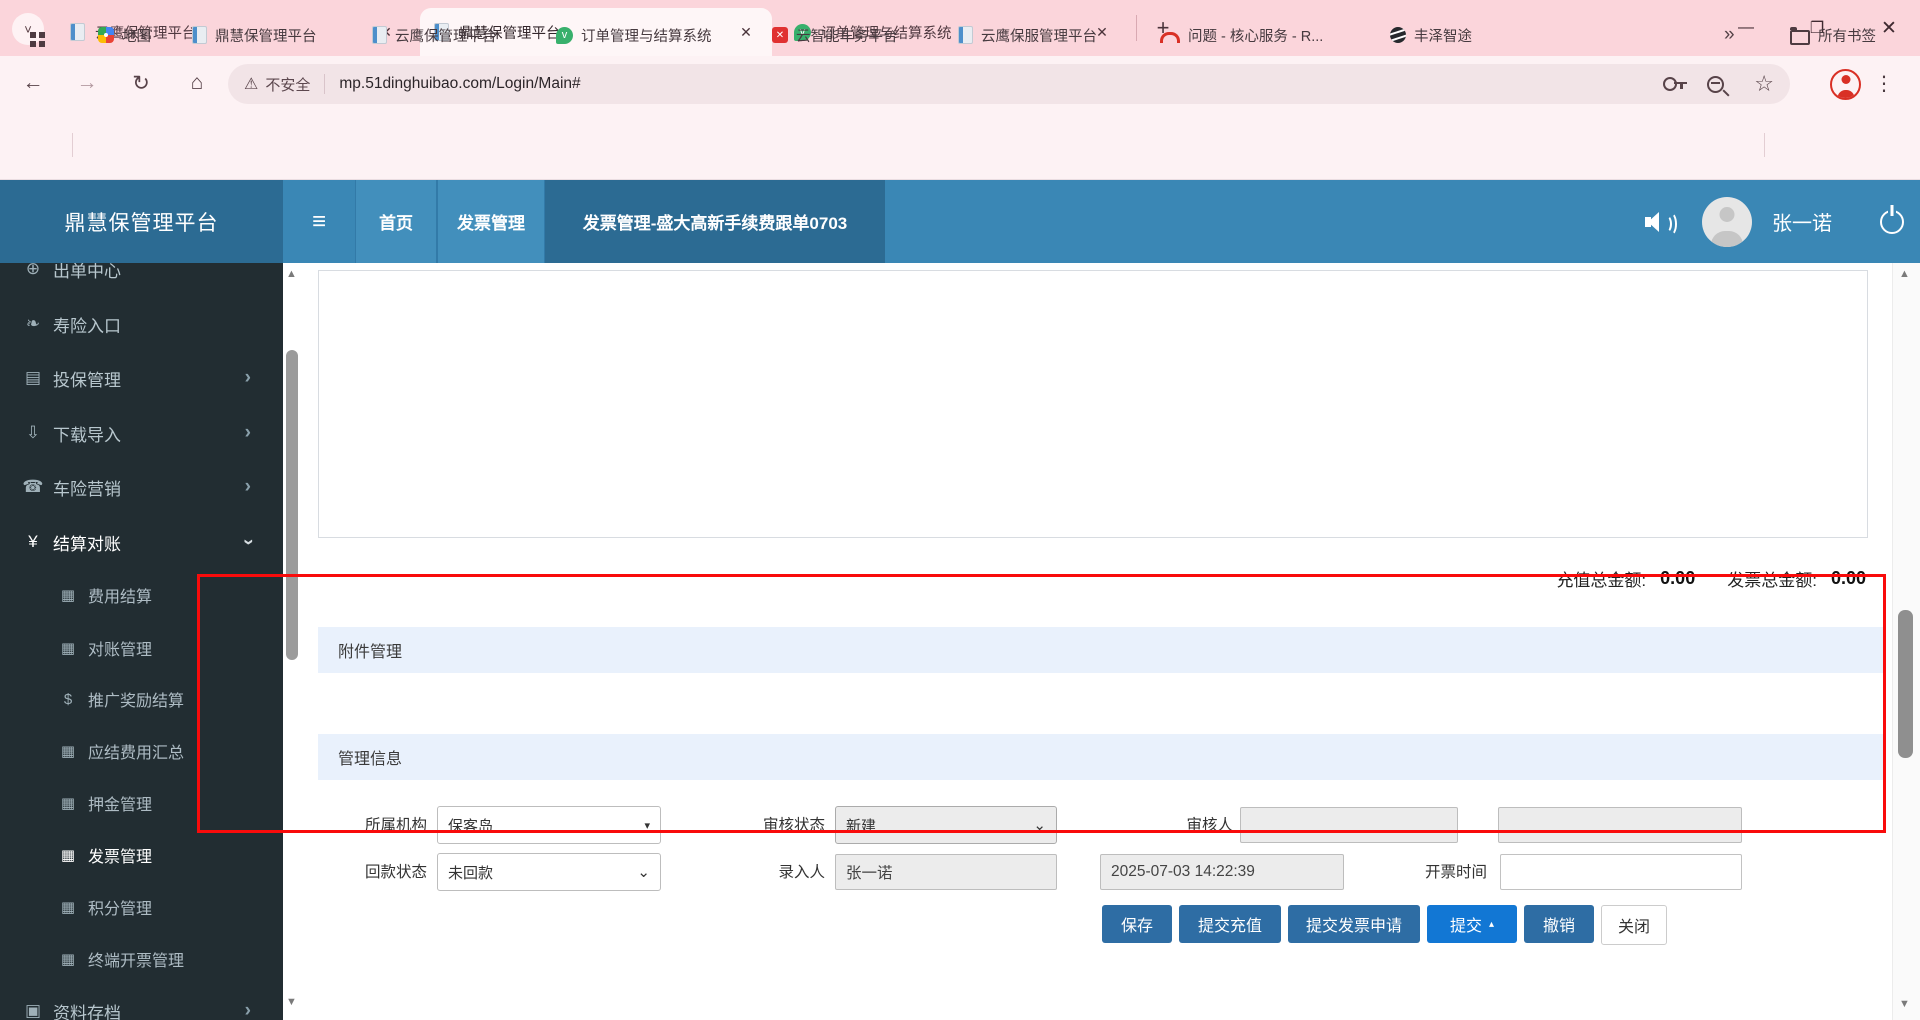 This screenshot has height=1020, width=1920. Describe the element at coordinates (141, 1004) in the screenshot. I see `sidebar-item-archives: ▣ 资料存档 ›` at that location.